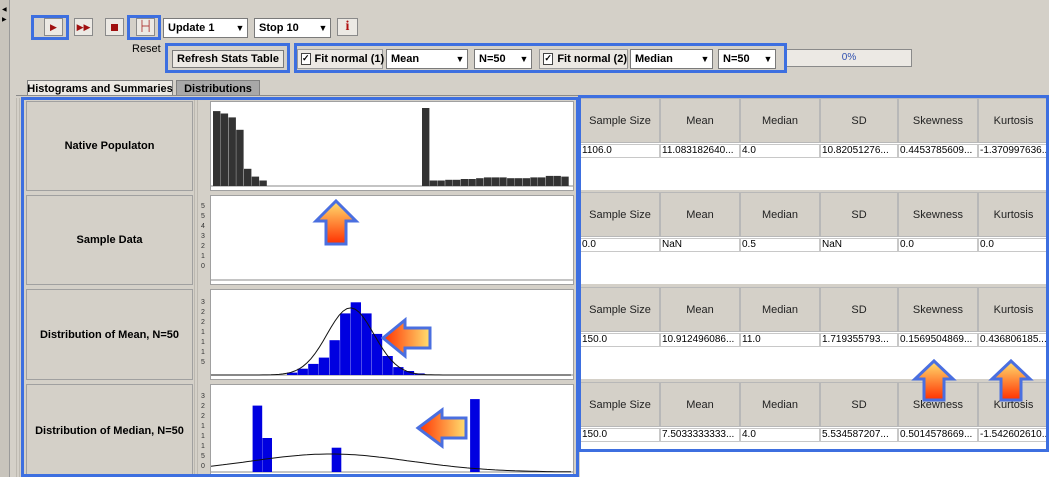 Image resolution: width=1049 pixels, height=477 pixels. What do you see at coordinates (392, 146) in the screenshot?
I see `histogram-native-population` at bounding box center [392, 146].